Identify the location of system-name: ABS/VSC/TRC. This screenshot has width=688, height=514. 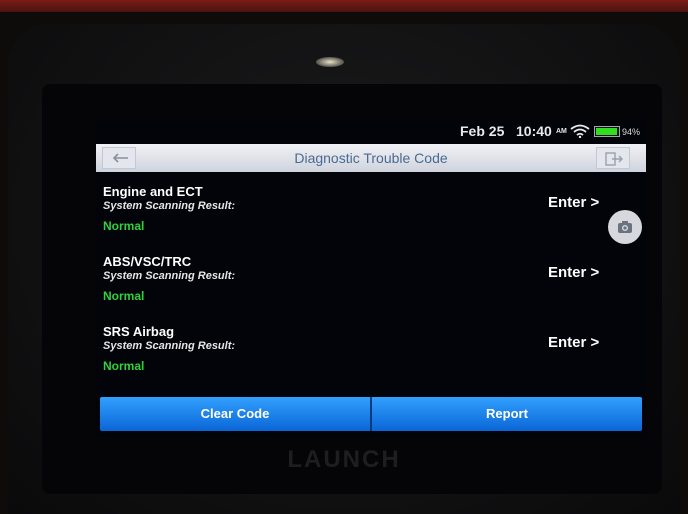
(147, 261).